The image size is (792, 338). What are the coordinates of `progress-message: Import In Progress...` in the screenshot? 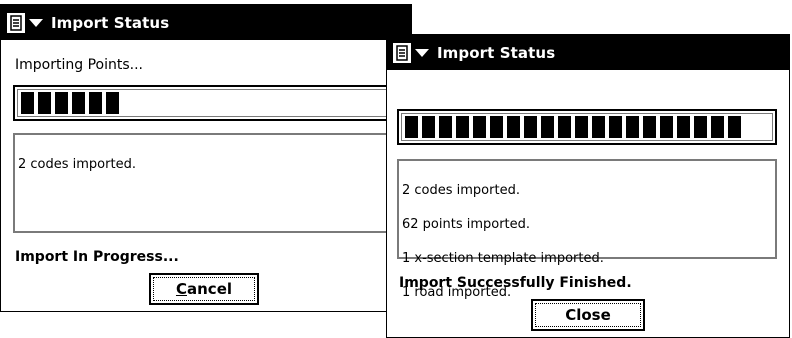 It's located at (97, 257).